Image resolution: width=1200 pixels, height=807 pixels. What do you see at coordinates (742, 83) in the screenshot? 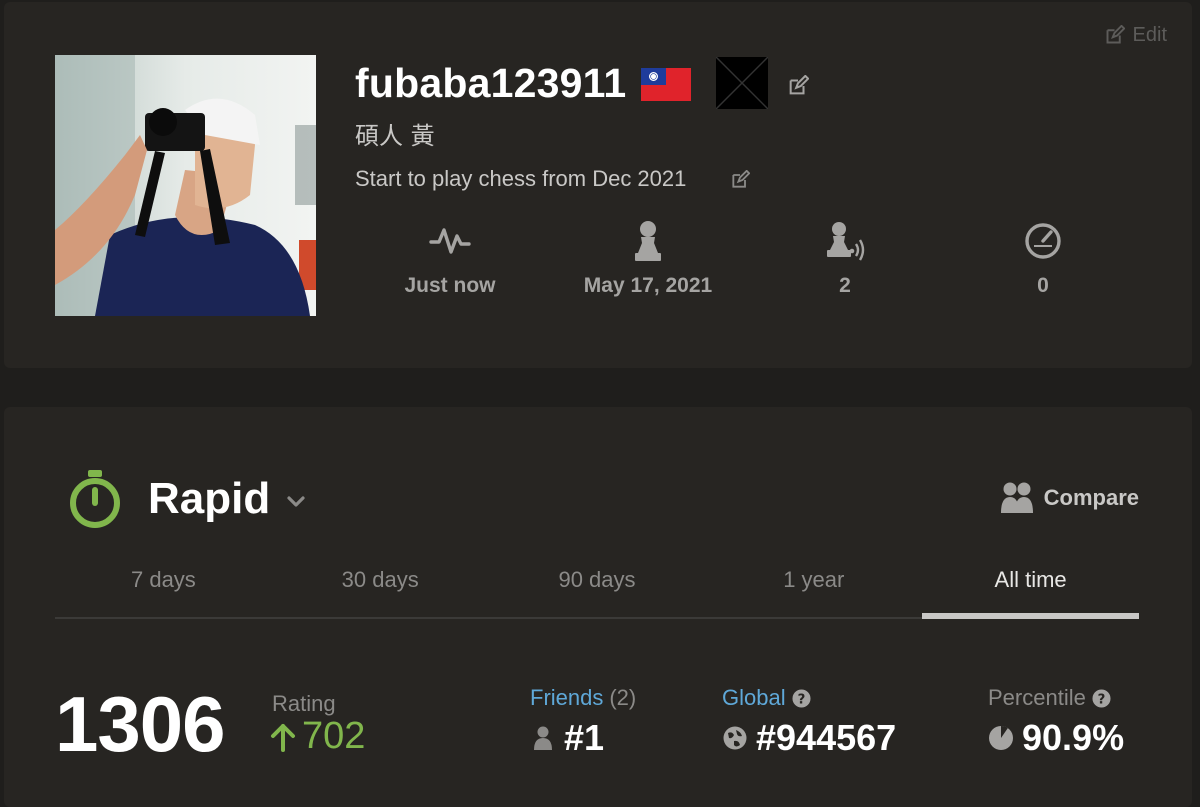
I see `title-badge-placeholder` at bounding box center [742, 83].